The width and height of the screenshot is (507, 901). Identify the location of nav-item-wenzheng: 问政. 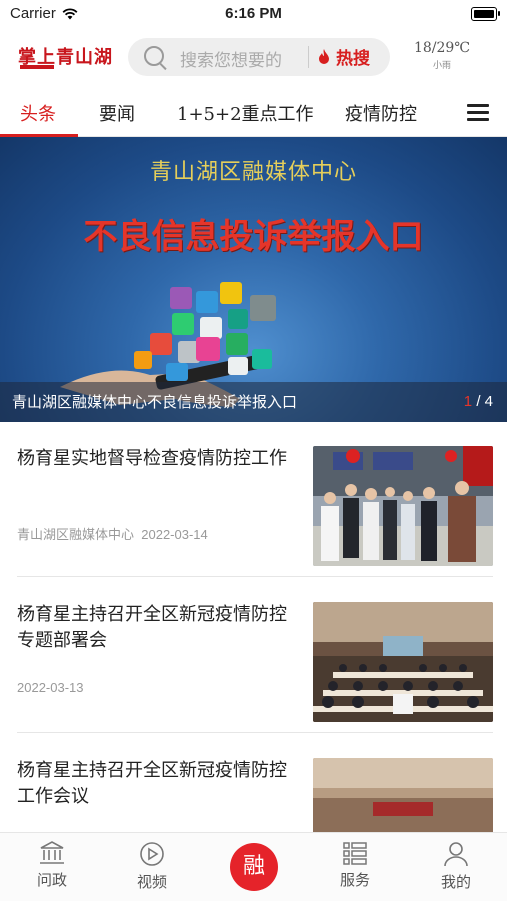
(52, 865).